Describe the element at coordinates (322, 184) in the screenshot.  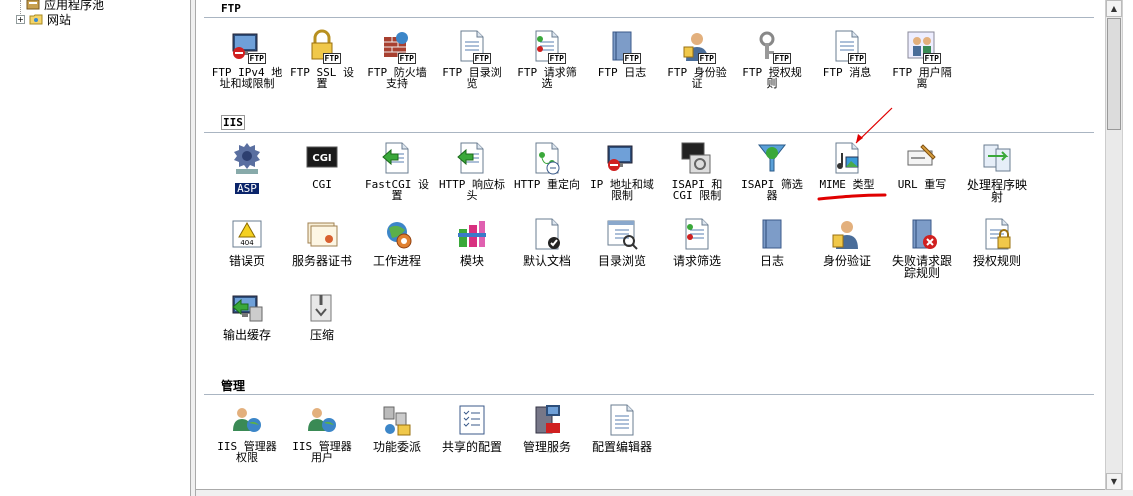
I see `feature-label: CGI` at that location.